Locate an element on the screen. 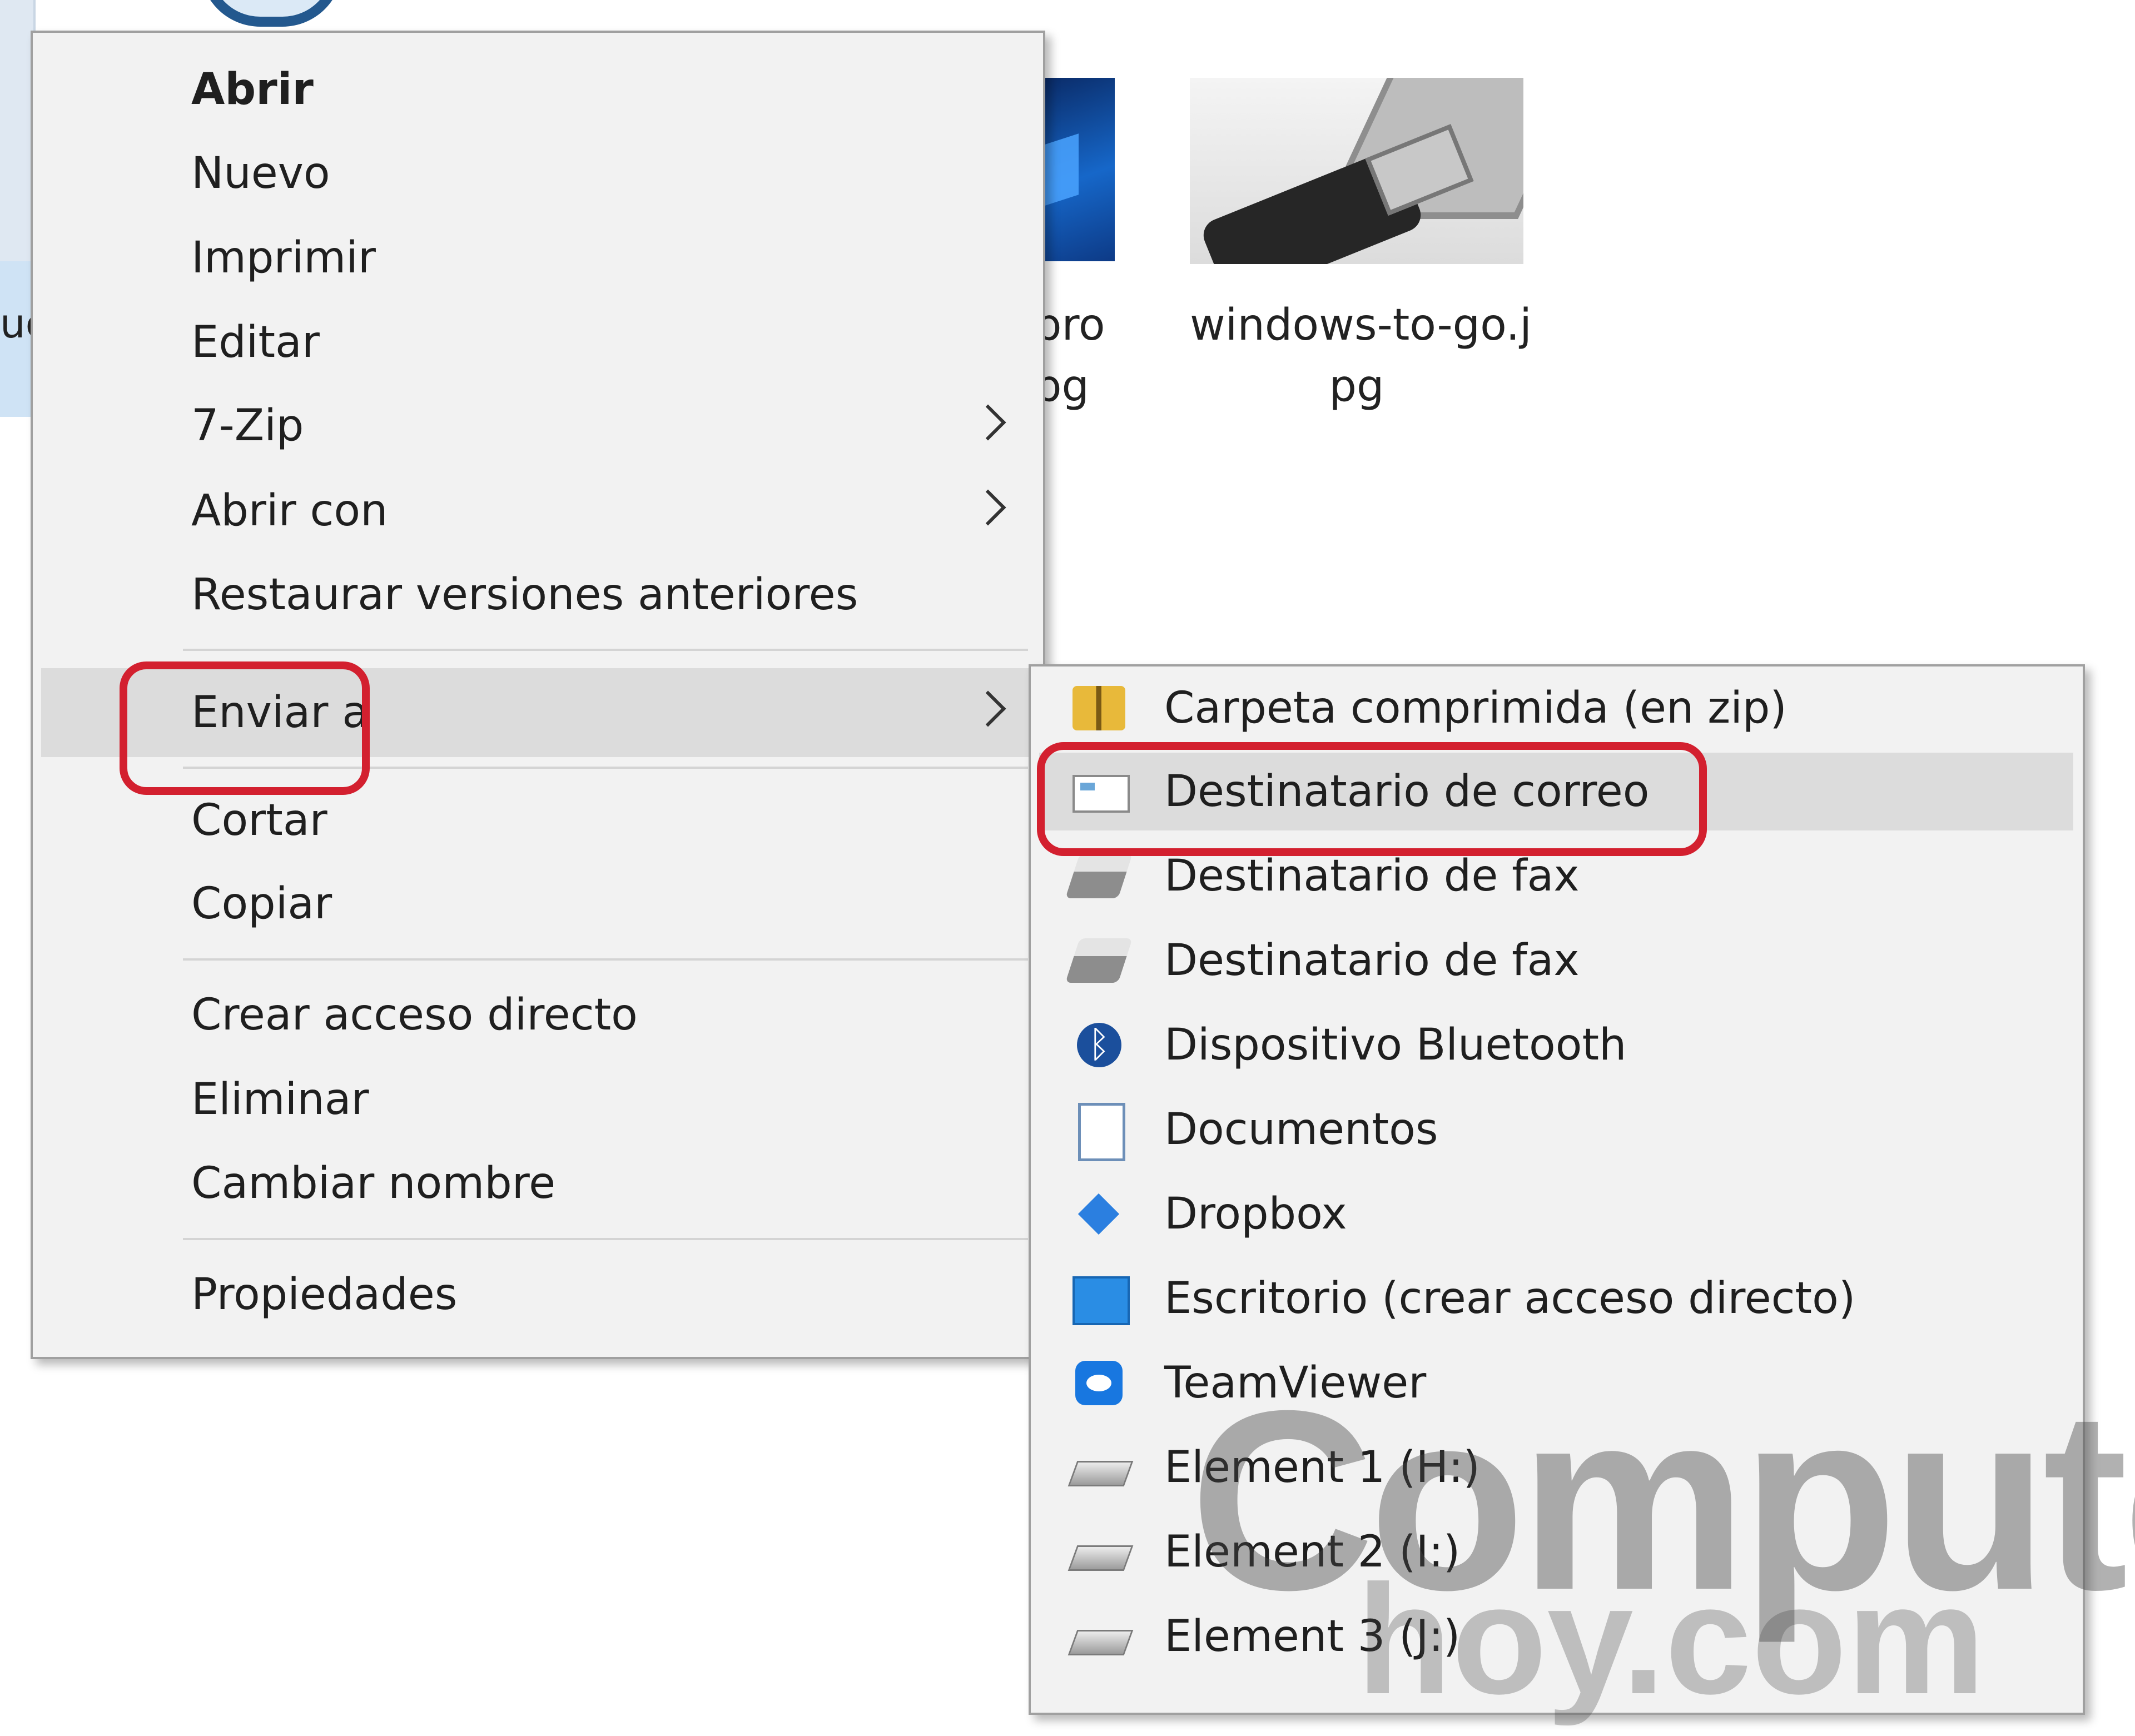 The image size is (2135, 1736). menu-item-editar: Editar is located at coordinates (538, 342).